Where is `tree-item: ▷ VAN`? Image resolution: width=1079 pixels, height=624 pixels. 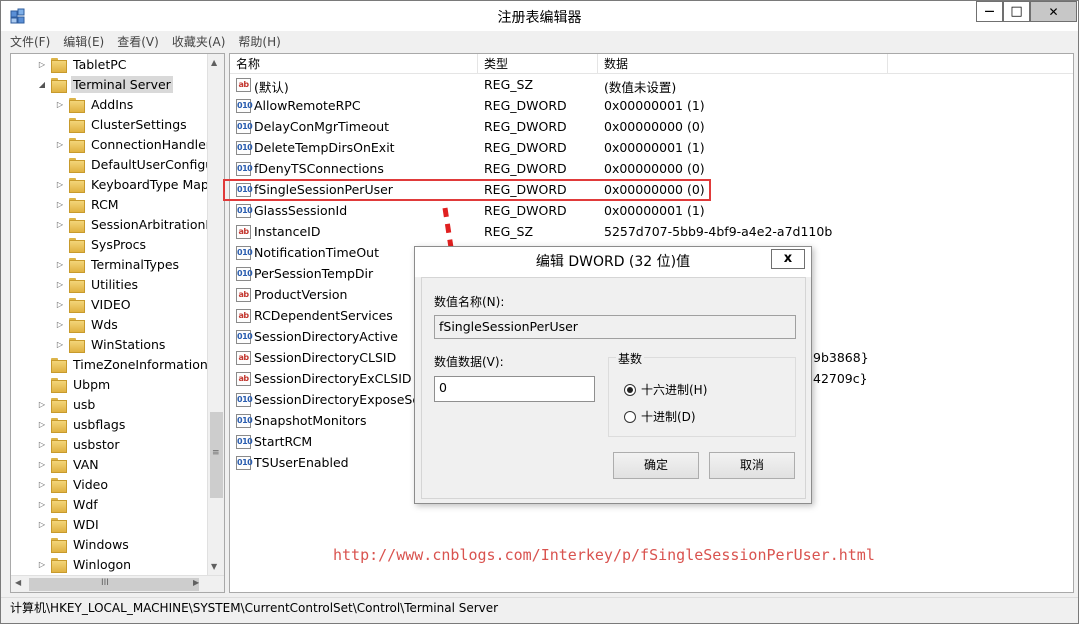
tree-item: ▷ VAN is located at coordinates (69, 464).